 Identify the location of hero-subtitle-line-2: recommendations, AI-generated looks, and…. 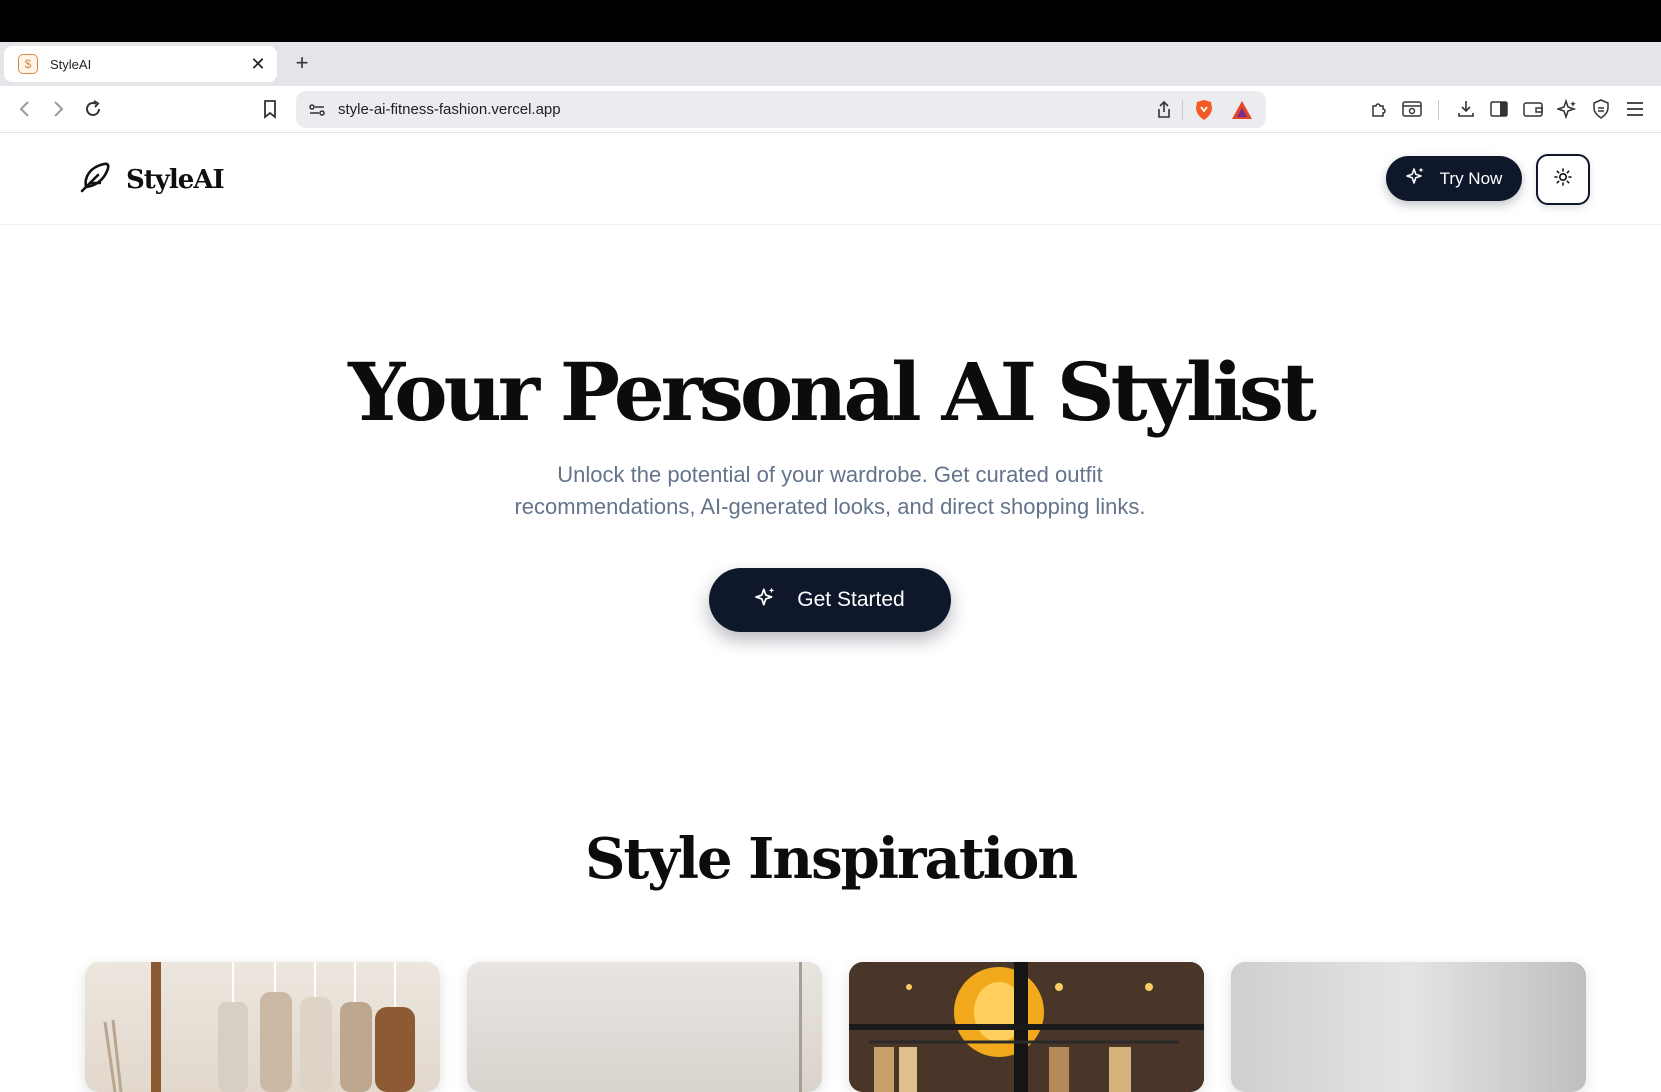
(830, 506).